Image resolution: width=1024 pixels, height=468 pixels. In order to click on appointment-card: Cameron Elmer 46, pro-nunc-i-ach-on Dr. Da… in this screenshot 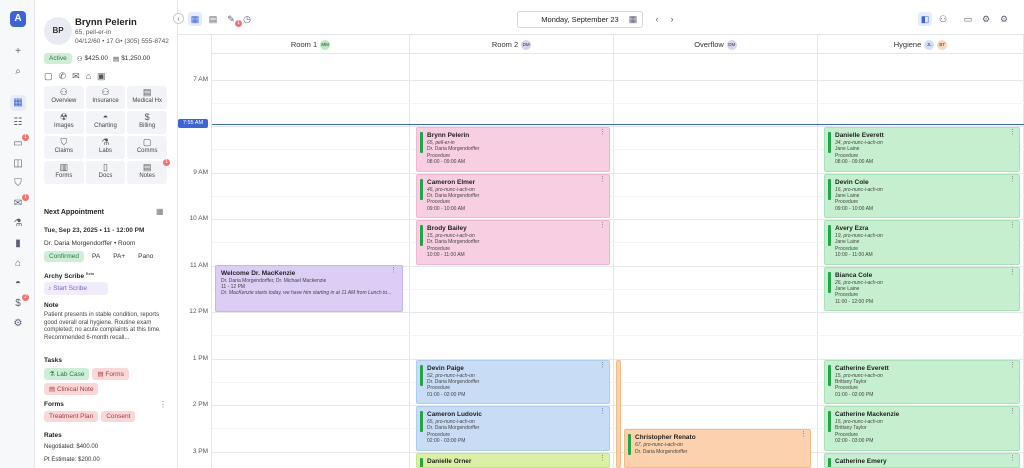, I will do `click(513, 195)`.